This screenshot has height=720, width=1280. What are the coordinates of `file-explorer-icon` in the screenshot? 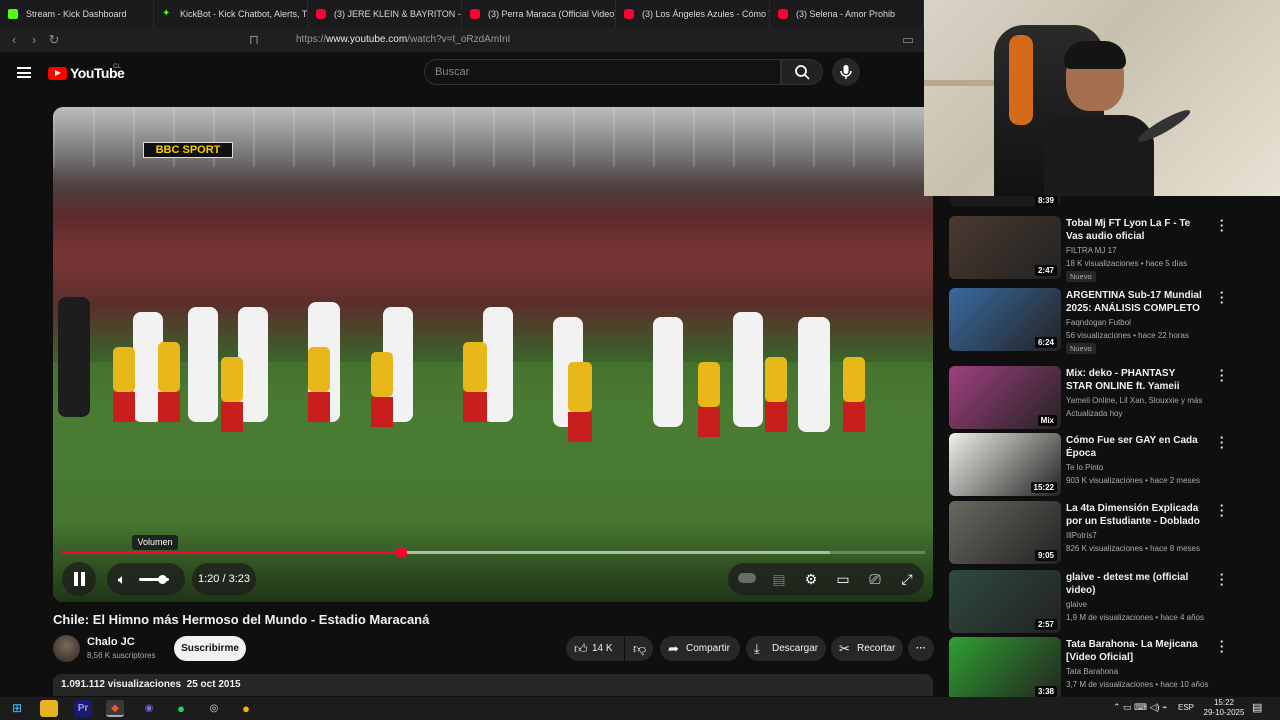 It's located at (49, 708).